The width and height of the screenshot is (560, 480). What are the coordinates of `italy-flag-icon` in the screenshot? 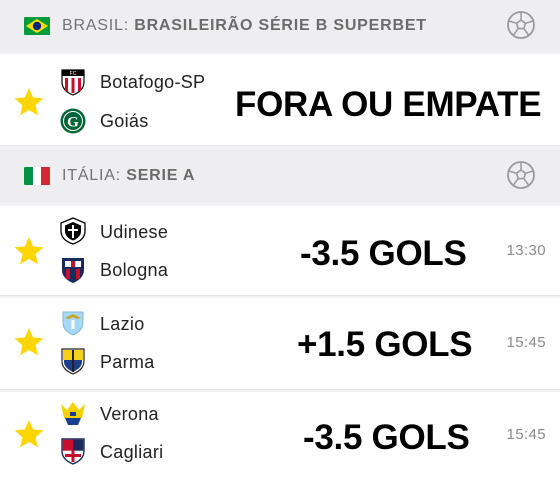 It's located at (37, 176).